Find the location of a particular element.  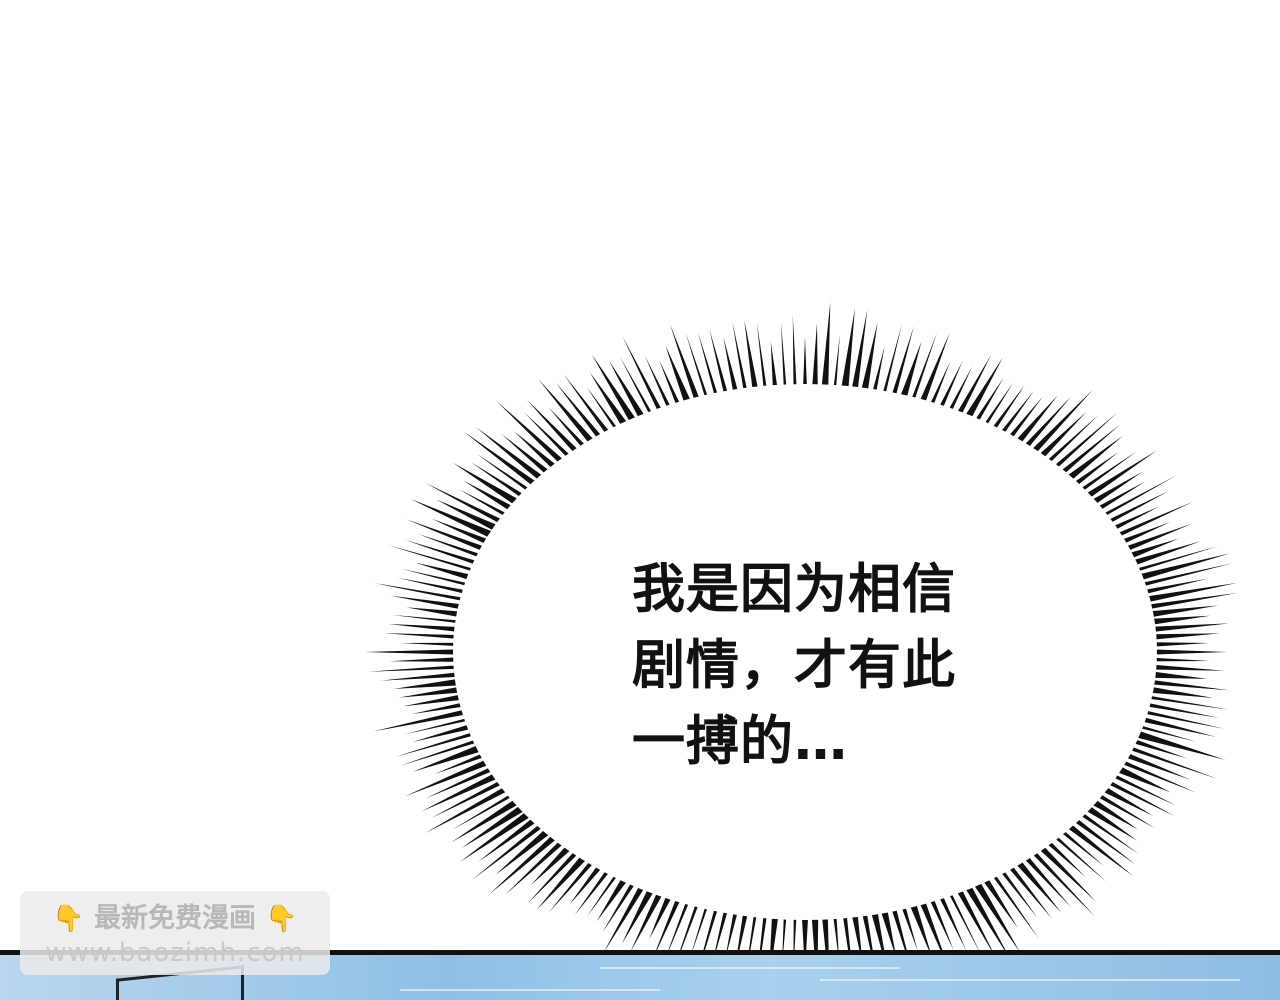

site-watermark: 👇 最新免费漫画 👇 www.baozimh.com is located at coordinates (175, 933).